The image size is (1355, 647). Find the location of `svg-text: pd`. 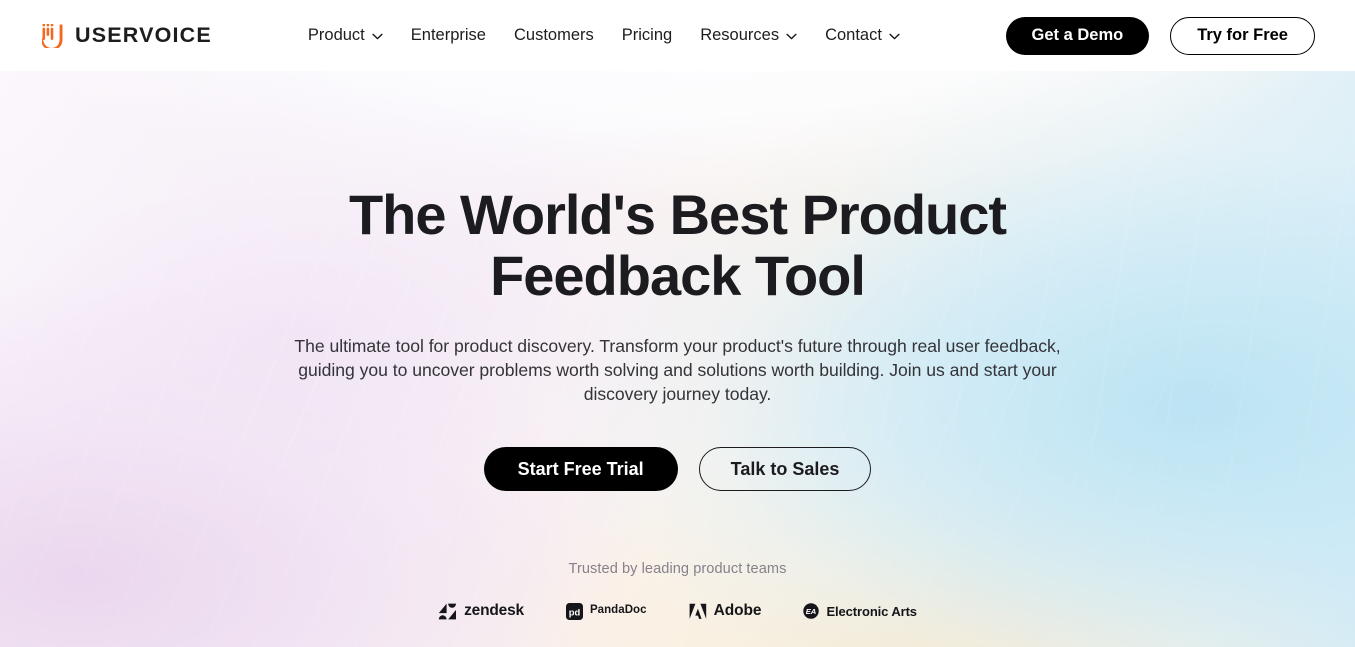

svg-text: pd is located at coordinates (575, 611).